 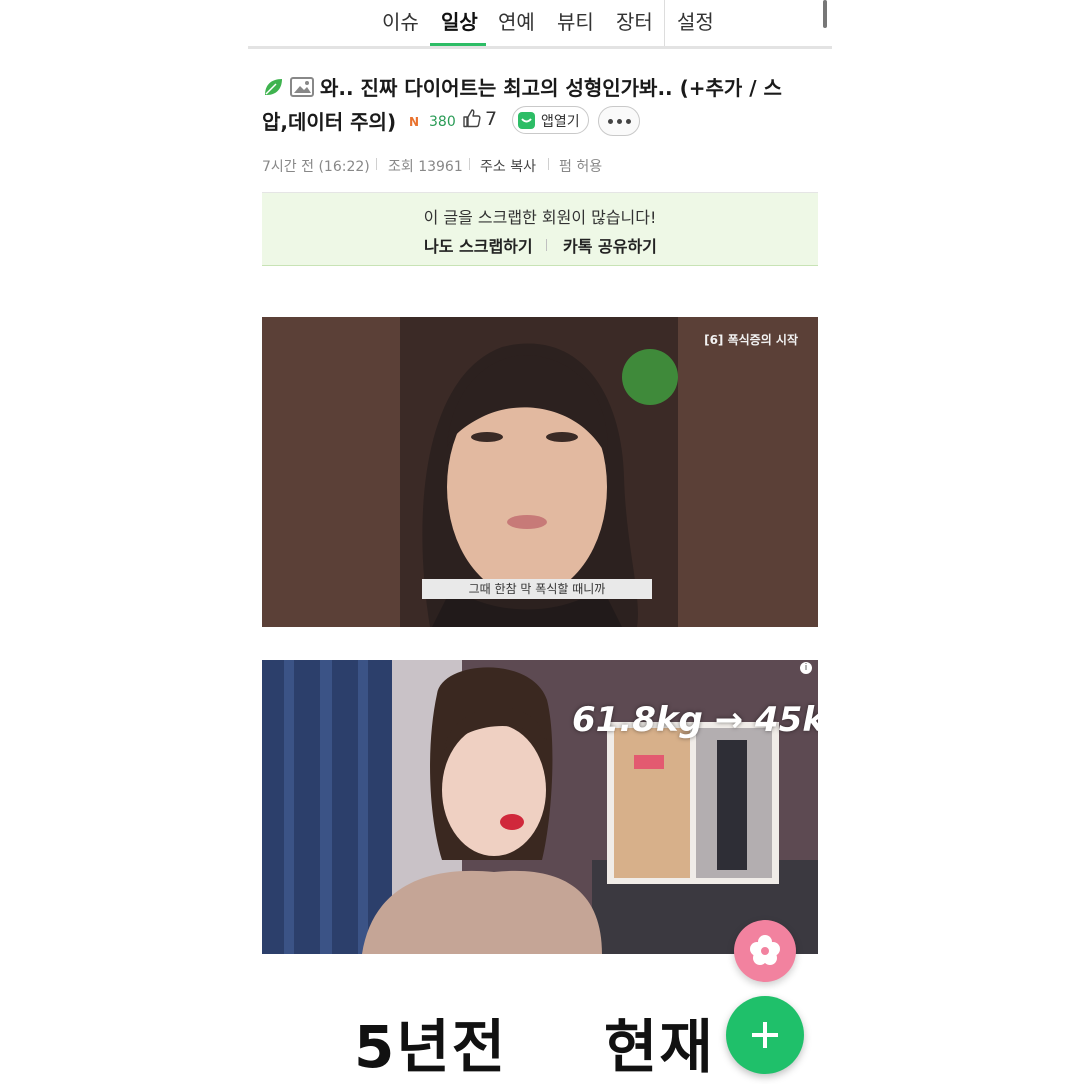 What do you see at coordinates (751, 340) in the screenshot?
I see `video-tag: [6] 폭식증의 시작` at bounding box center [751, 340].